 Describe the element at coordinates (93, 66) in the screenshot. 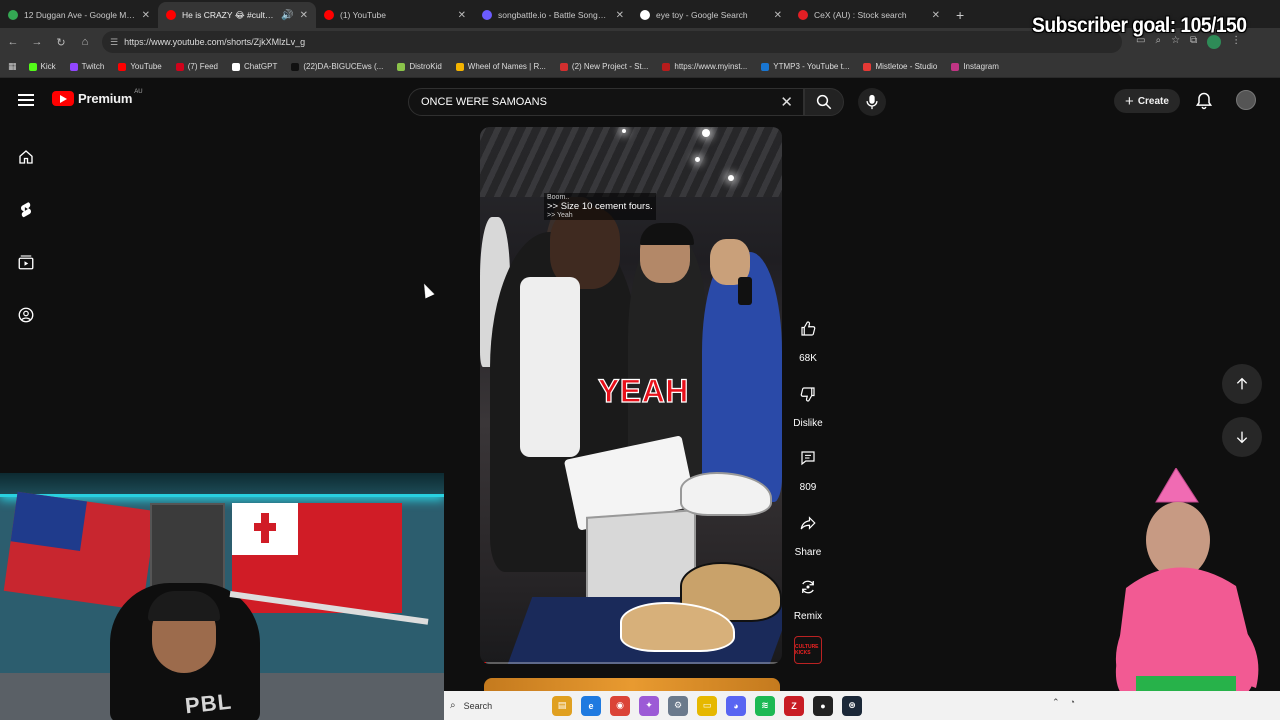

I see `bookmark-label: Twitch` at that location.